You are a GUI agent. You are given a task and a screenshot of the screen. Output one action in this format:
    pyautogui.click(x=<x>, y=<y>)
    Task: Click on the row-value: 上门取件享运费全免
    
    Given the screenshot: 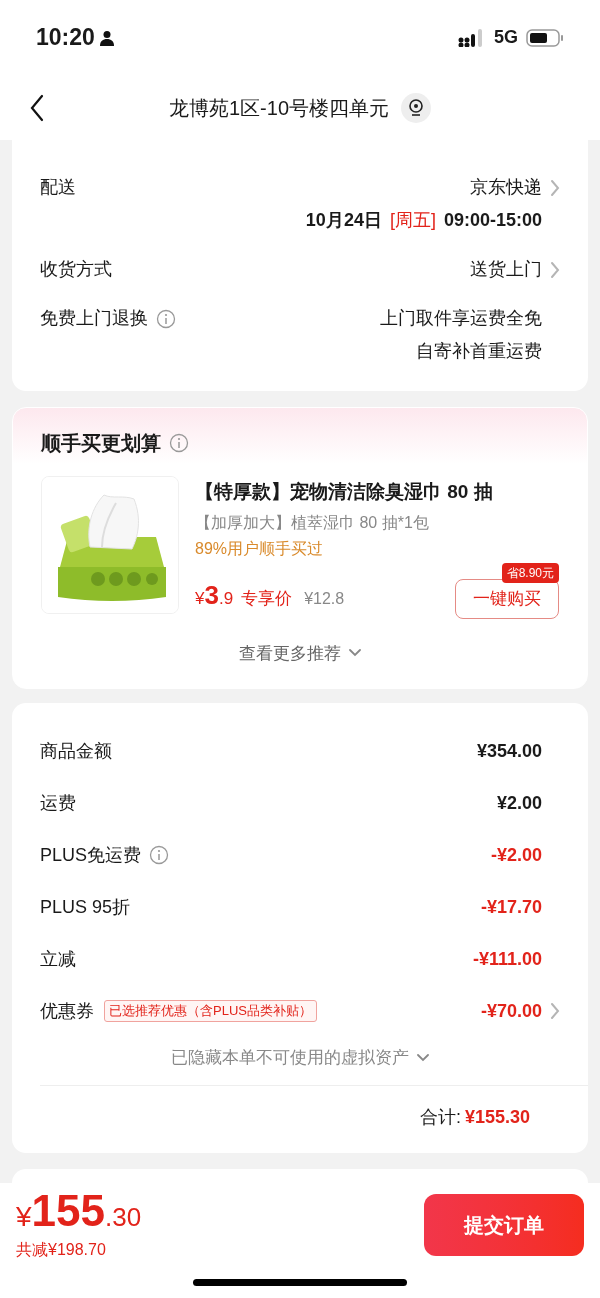 What is the action you would take?
    pyautogui.click(x=461, y=318)
    